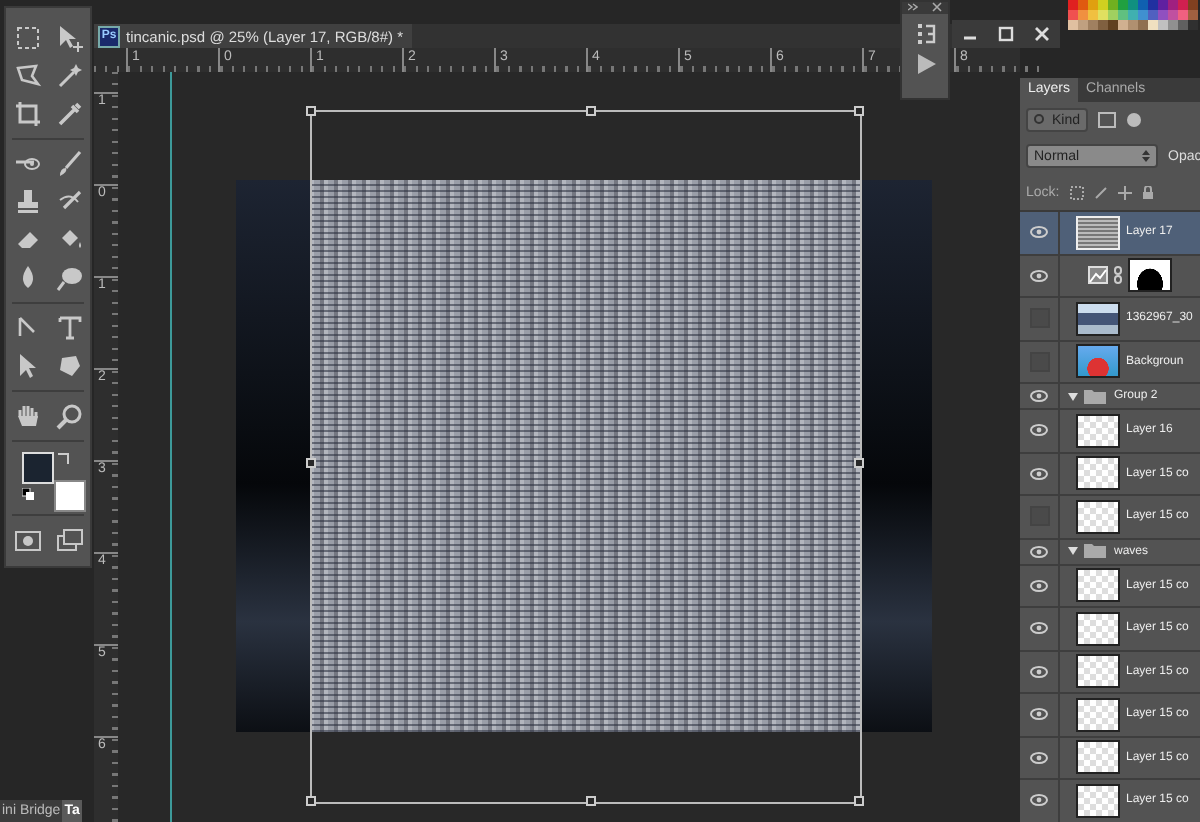 The image size is (1200, 822). What do you see at coordinates (69, 540) in the screenshot?
I see `screen-mode-icon` at bounding box center [69, 540].